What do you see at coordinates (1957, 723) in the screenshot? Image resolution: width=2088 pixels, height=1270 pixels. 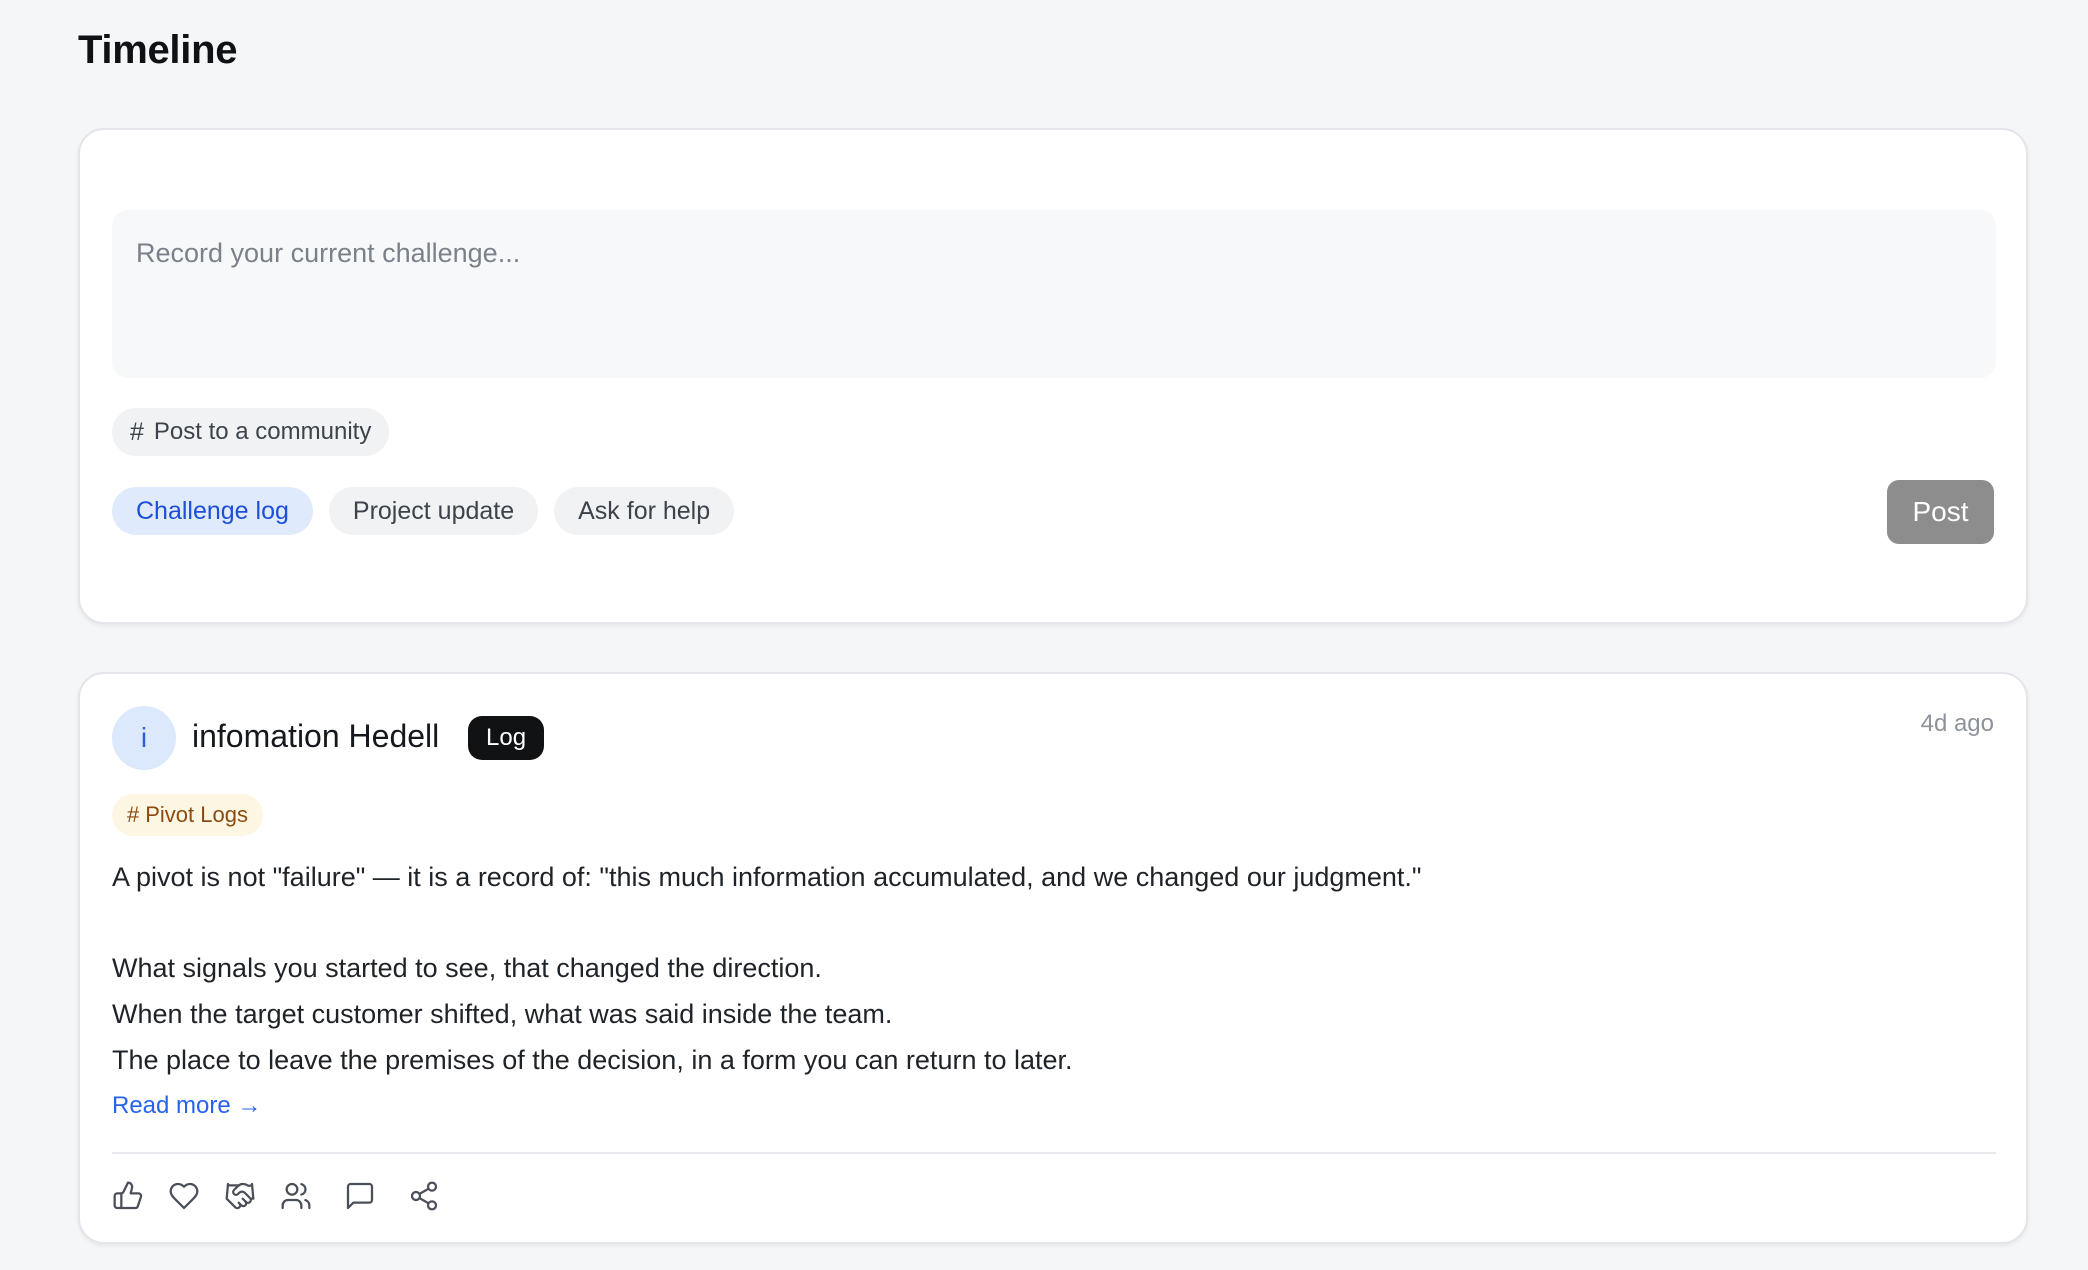 I see `post-timestamp: 4d ago` at bounding box center [1957, 723].